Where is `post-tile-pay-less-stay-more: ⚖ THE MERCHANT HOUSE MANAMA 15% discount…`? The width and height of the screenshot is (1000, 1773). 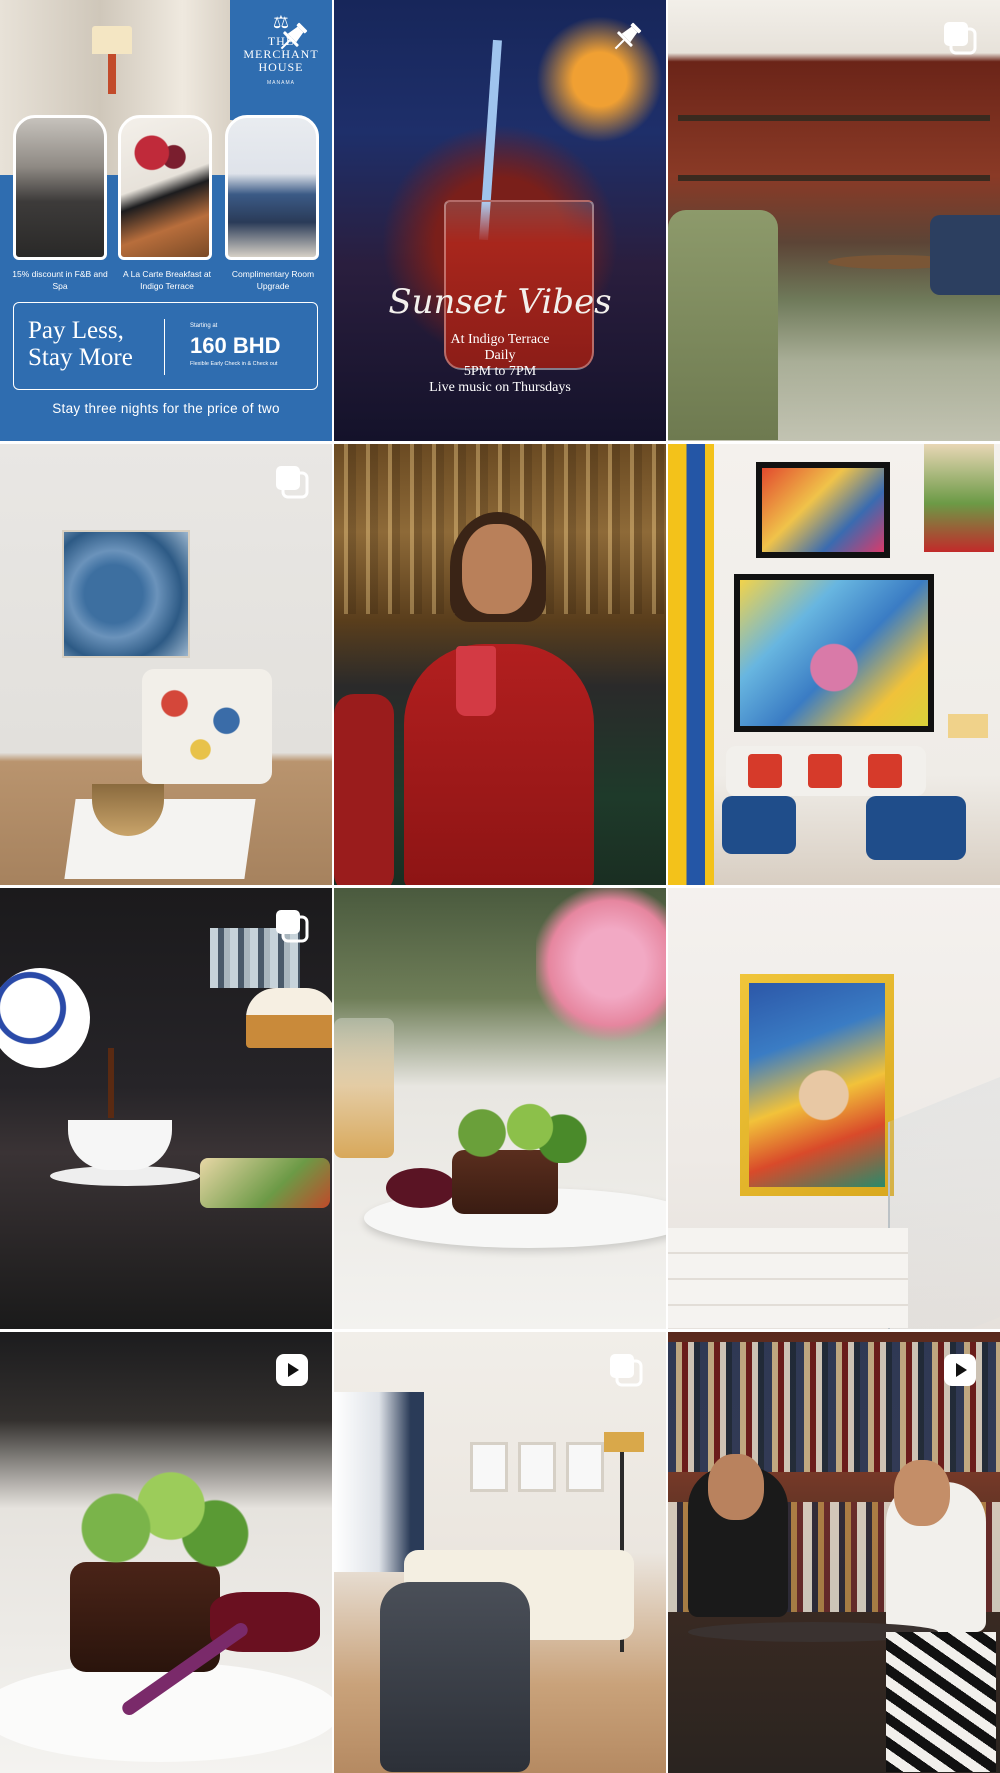 post-tile-pay-less-stay-more: ⚖ THE MERCHANT HOUSE MANAMA 15% discount… is located at coordinates (166, 220).